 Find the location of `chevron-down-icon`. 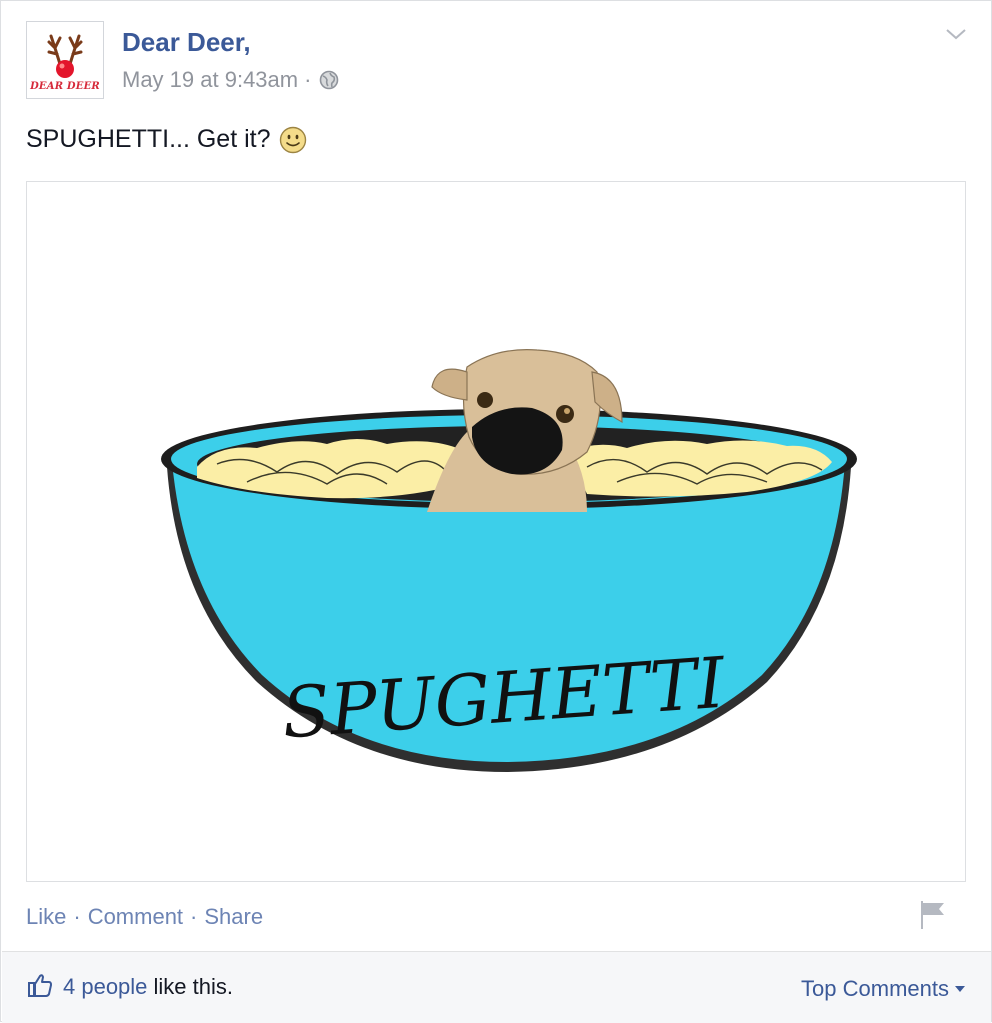

chevron-down-icon is located at coordinates (956, 34).